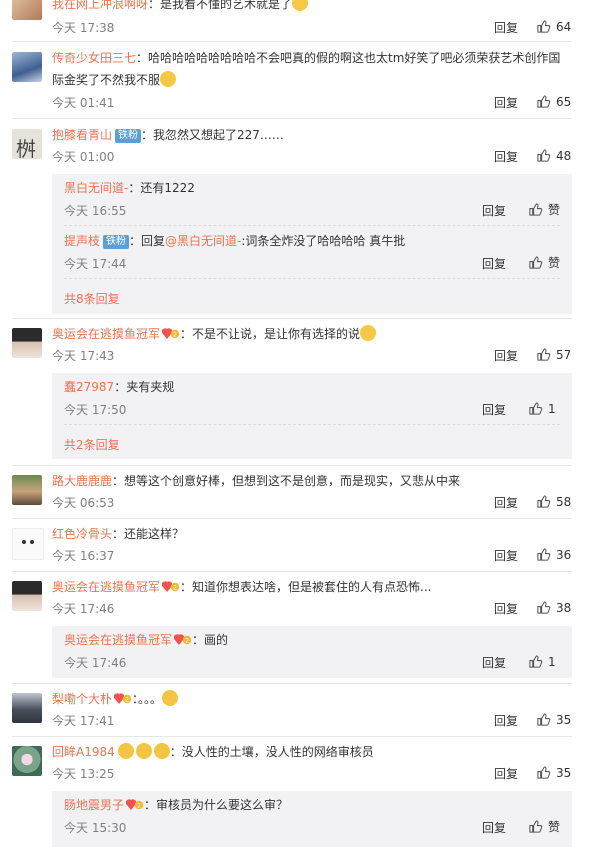 The width and height of the screenshot is (592, 858). What do you see at coordinates (95, 828) in the screenshot?
I see `reply-time: 今天 15:30` at bounding box center [95, 828].